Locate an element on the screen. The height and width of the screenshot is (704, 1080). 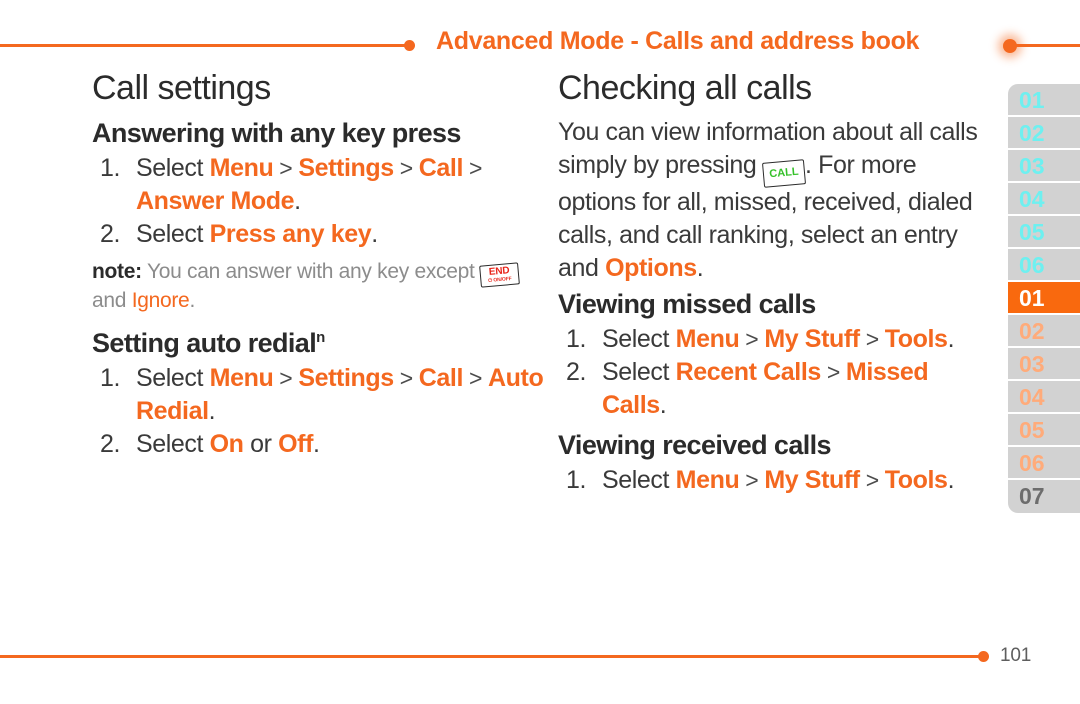
step-text-or: or is located at coordinates (261, 444).